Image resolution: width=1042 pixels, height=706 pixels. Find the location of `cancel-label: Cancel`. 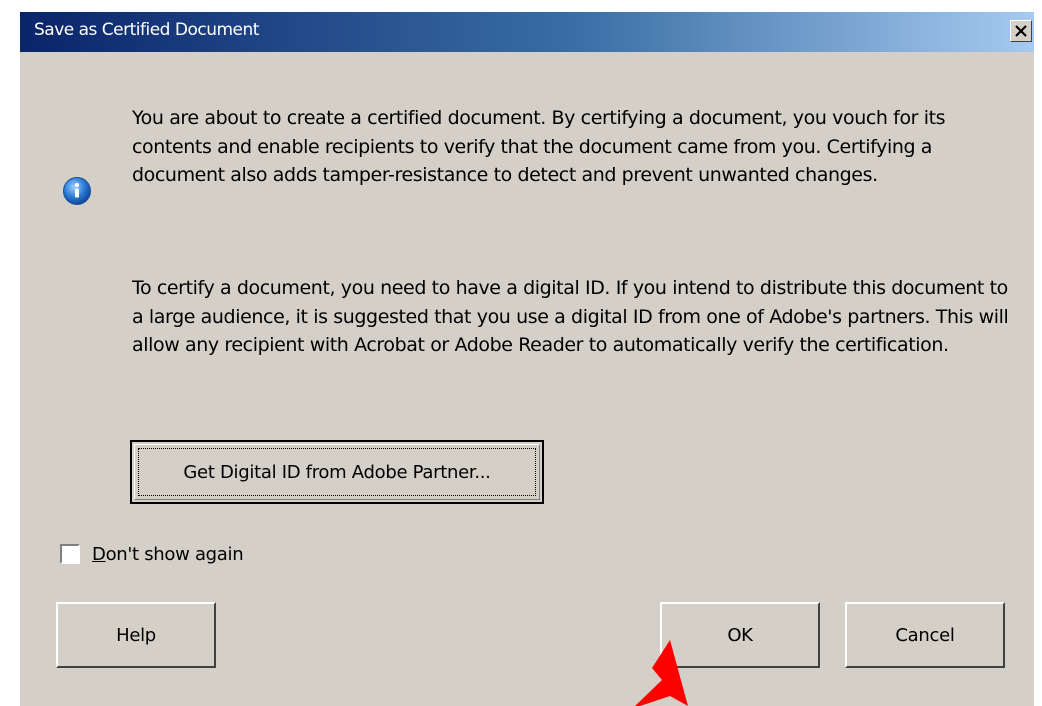

cancel-label: Cancel is located at coordinates (925, 635).